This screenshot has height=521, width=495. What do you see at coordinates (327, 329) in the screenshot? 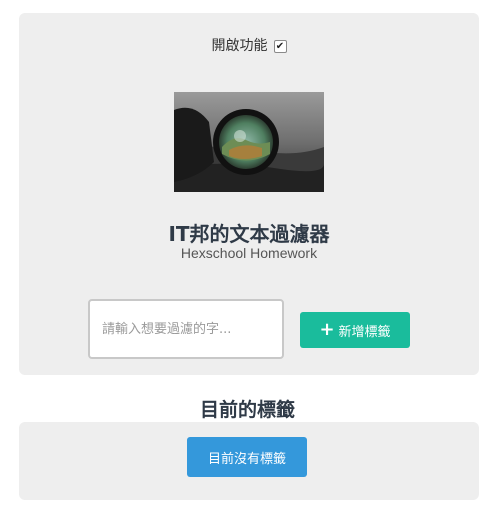
I see `plus-icon: +` at bounding box center [327, 329].